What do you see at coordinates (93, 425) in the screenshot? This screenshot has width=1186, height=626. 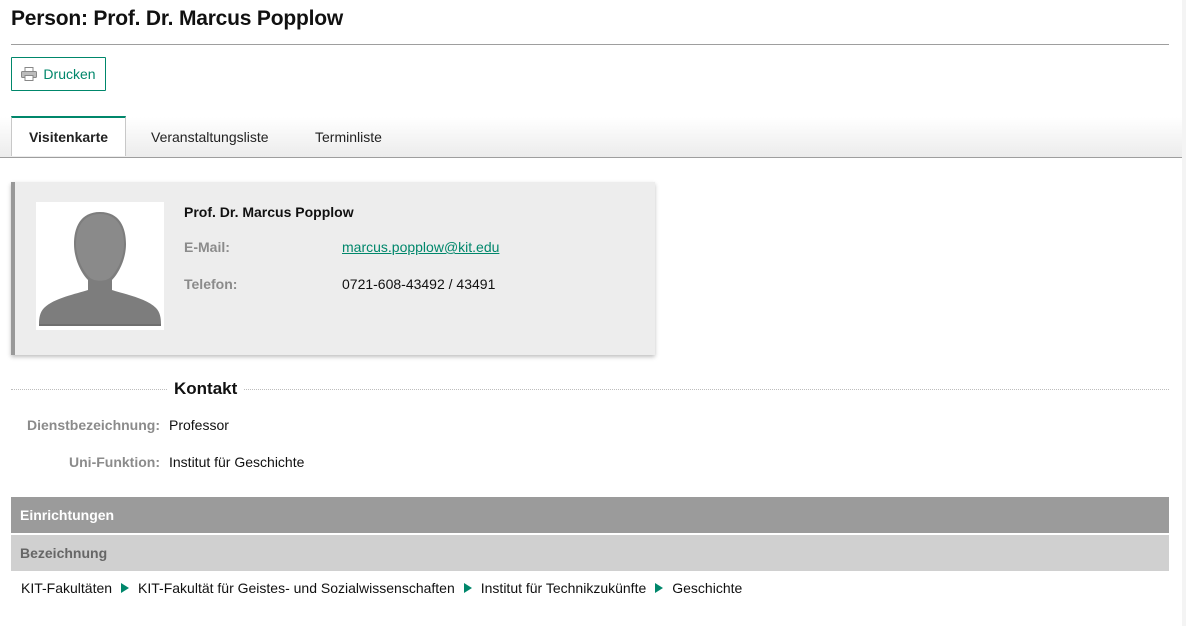 I see `field-label-dienstbezeichnung: Dienstbezeichnung:` at bounding box center [93, 425].